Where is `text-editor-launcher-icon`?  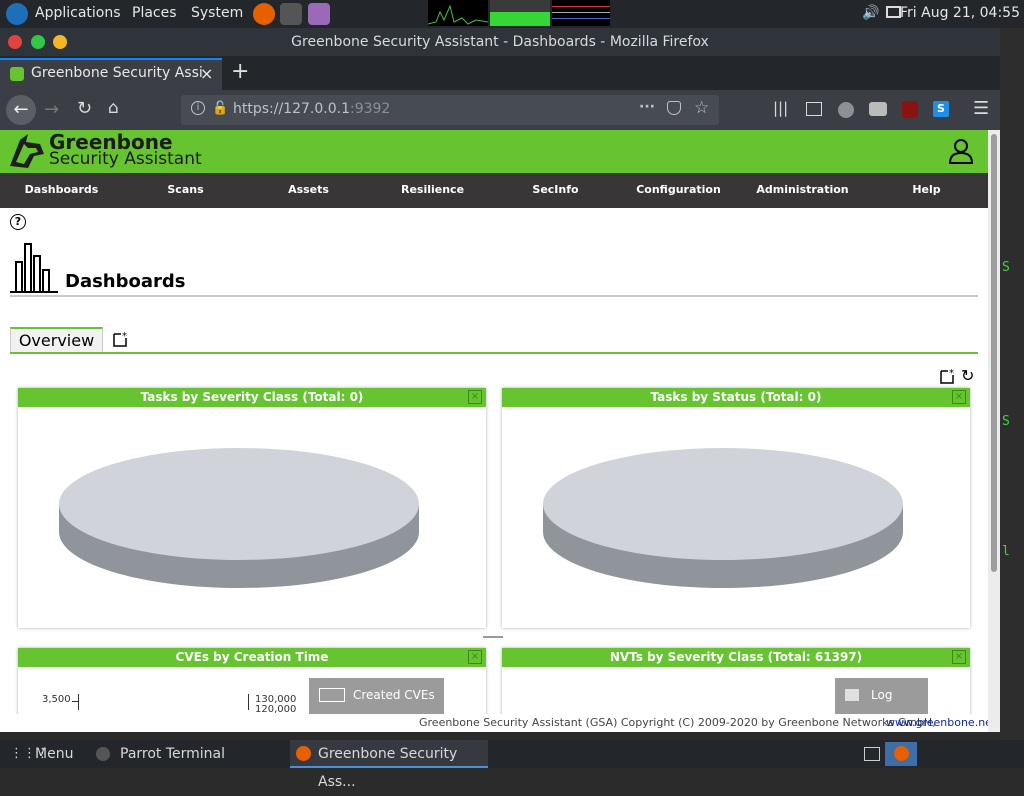 text-editor-launcher-icon is located at coordinates (319, 14).